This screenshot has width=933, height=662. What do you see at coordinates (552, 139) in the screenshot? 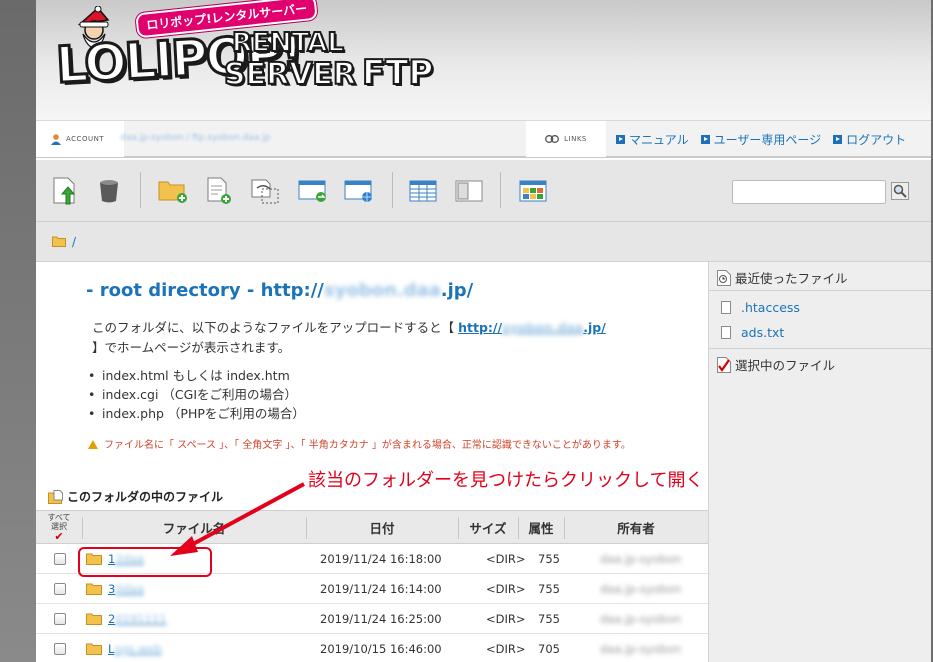
I see `link-chain-icon` at bounding box center [552, 139].